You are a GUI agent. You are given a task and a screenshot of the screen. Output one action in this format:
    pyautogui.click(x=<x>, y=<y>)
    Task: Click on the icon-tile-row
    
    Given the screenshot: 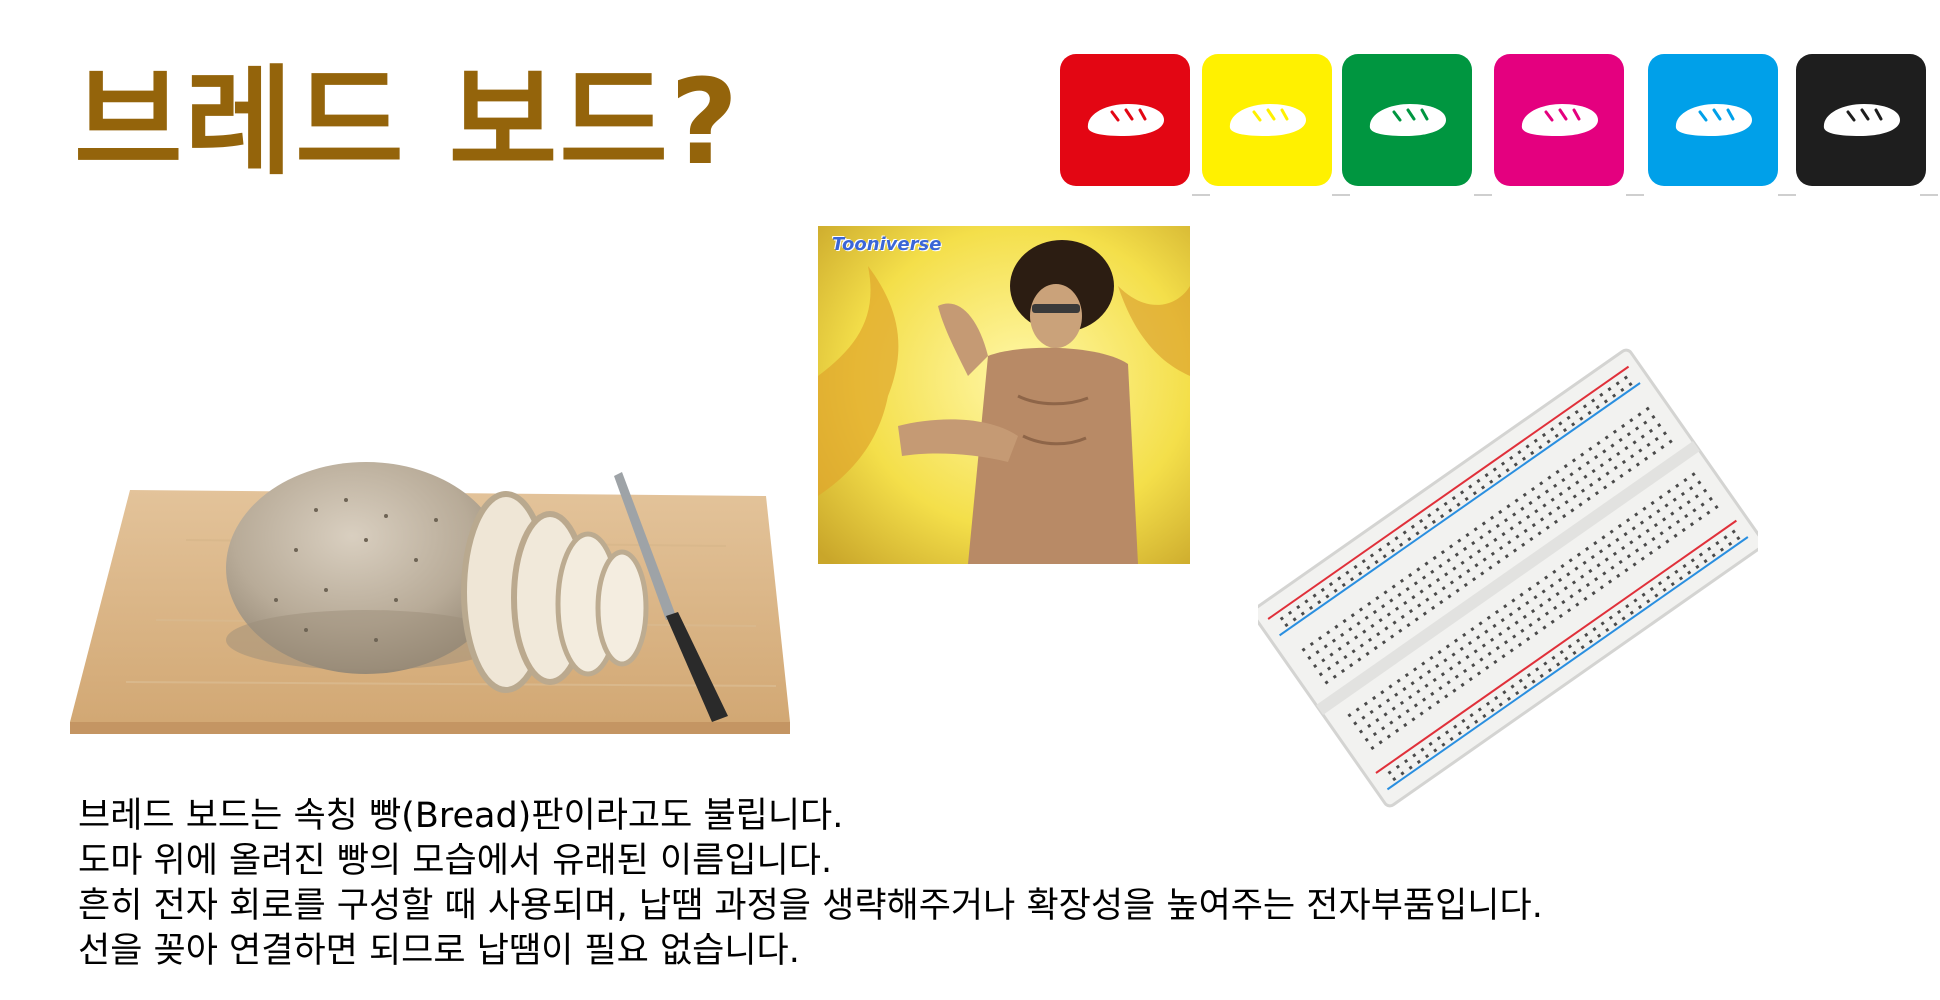 What is the action you would take?
    pyautogui.click(x=1499, y=129)
    